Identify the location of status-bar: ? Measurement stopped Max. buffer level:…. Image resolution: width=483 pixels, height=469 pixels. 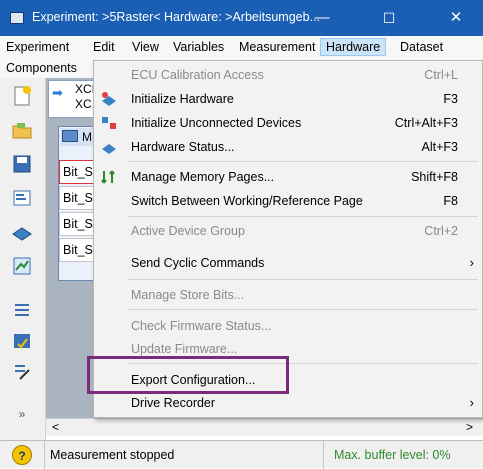
(241, 454).